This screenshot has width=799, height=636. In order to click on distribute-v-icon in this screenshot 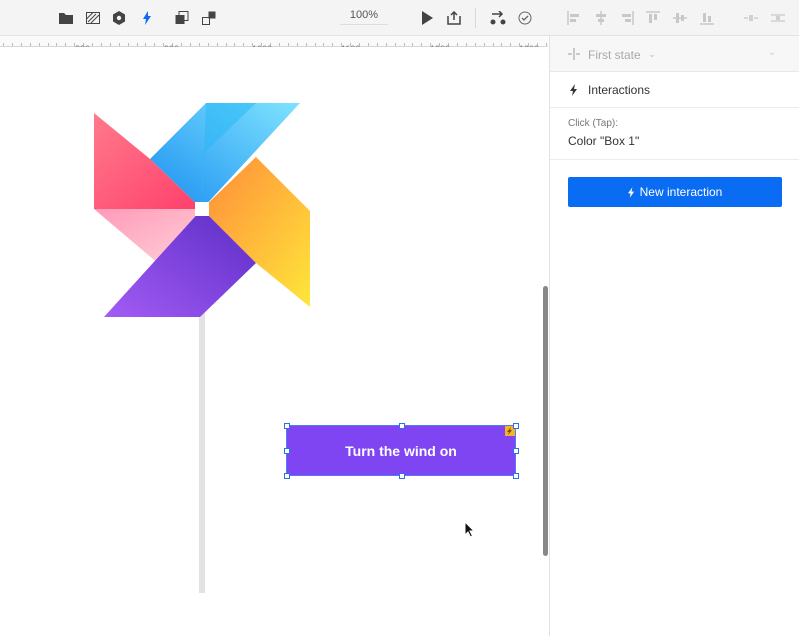, I will do `click(778, 18)`.